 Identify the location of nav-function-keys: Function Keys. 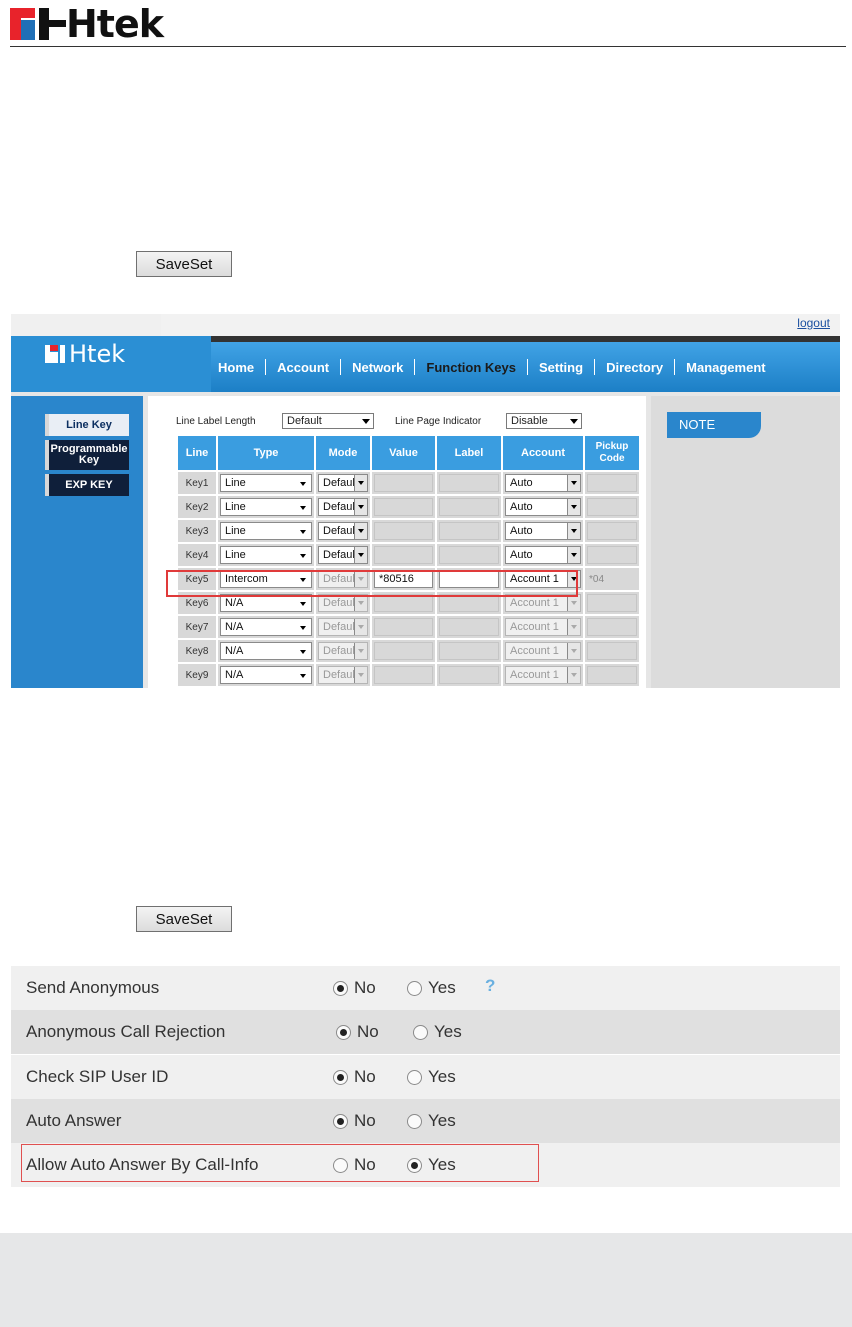
(471, 367).